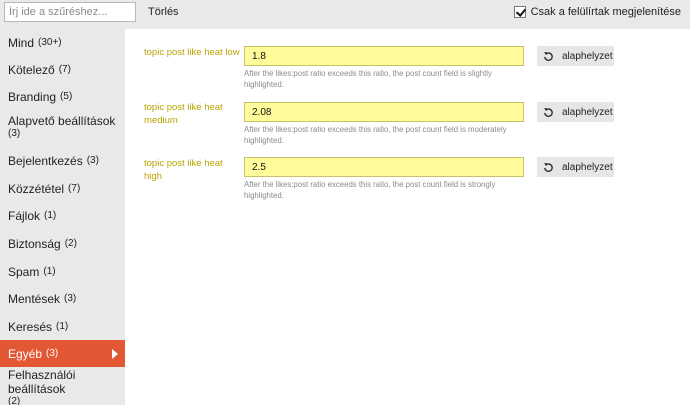 Image resolution: width=690 pixels, height=405 pixels. What do you see at coordinates (66, 96) in the screenshot?
I see `sidebar-item-count: (5)` at bounding box center [66, 96].